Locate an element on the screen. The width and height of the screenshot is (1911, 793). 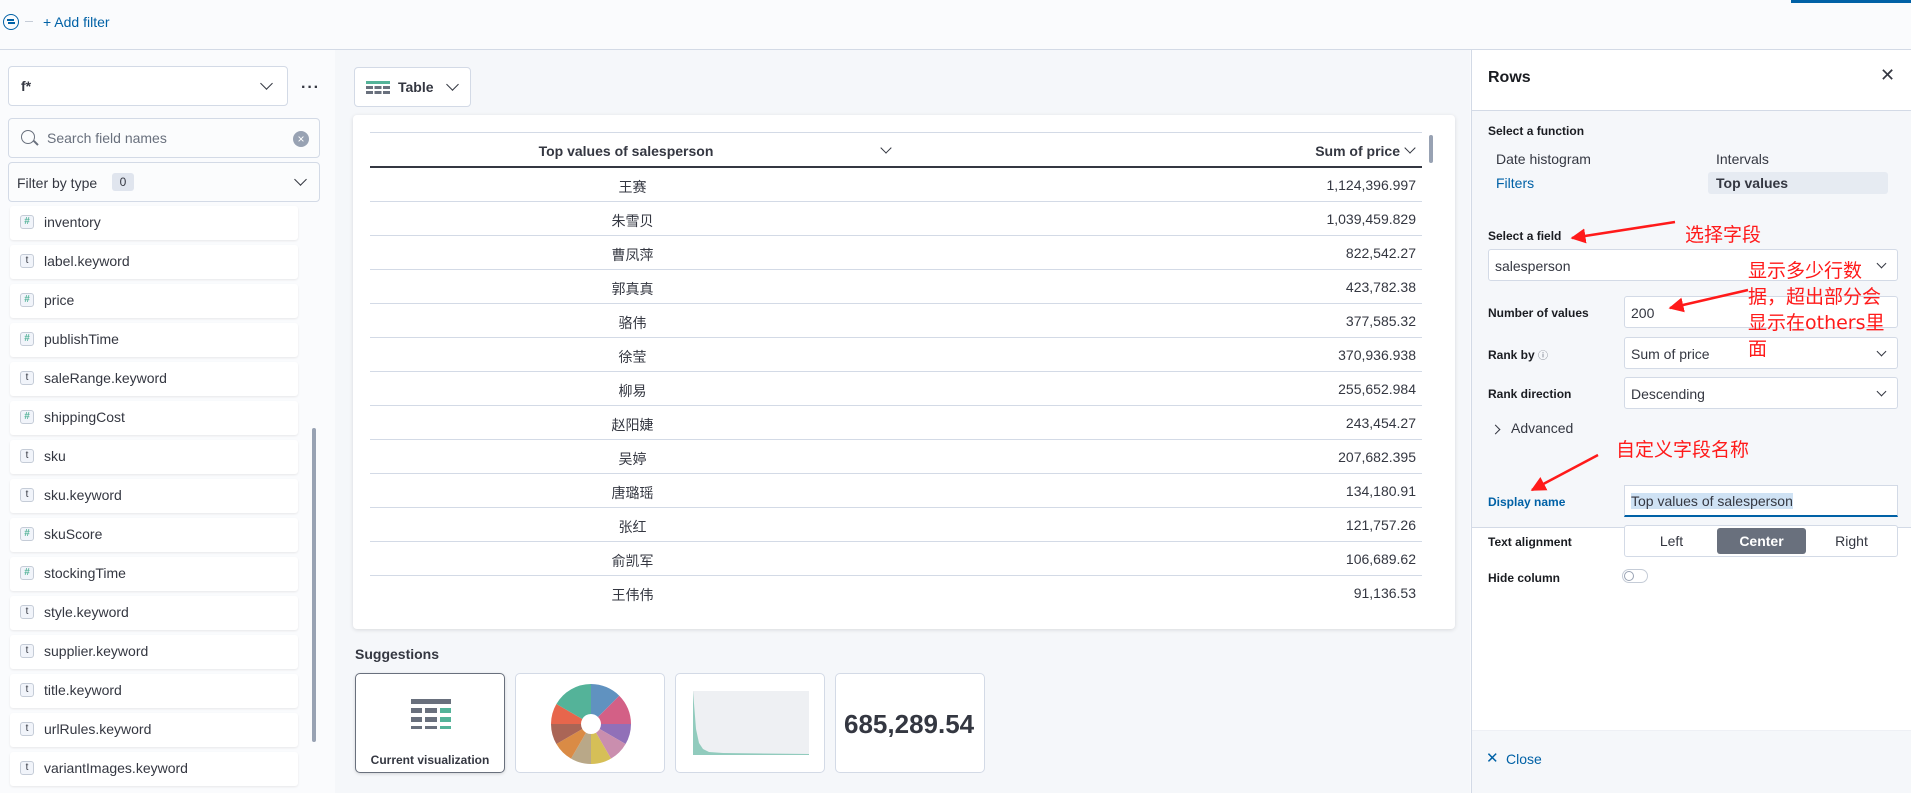
field-item: # price is located at coordinates (154, 301).